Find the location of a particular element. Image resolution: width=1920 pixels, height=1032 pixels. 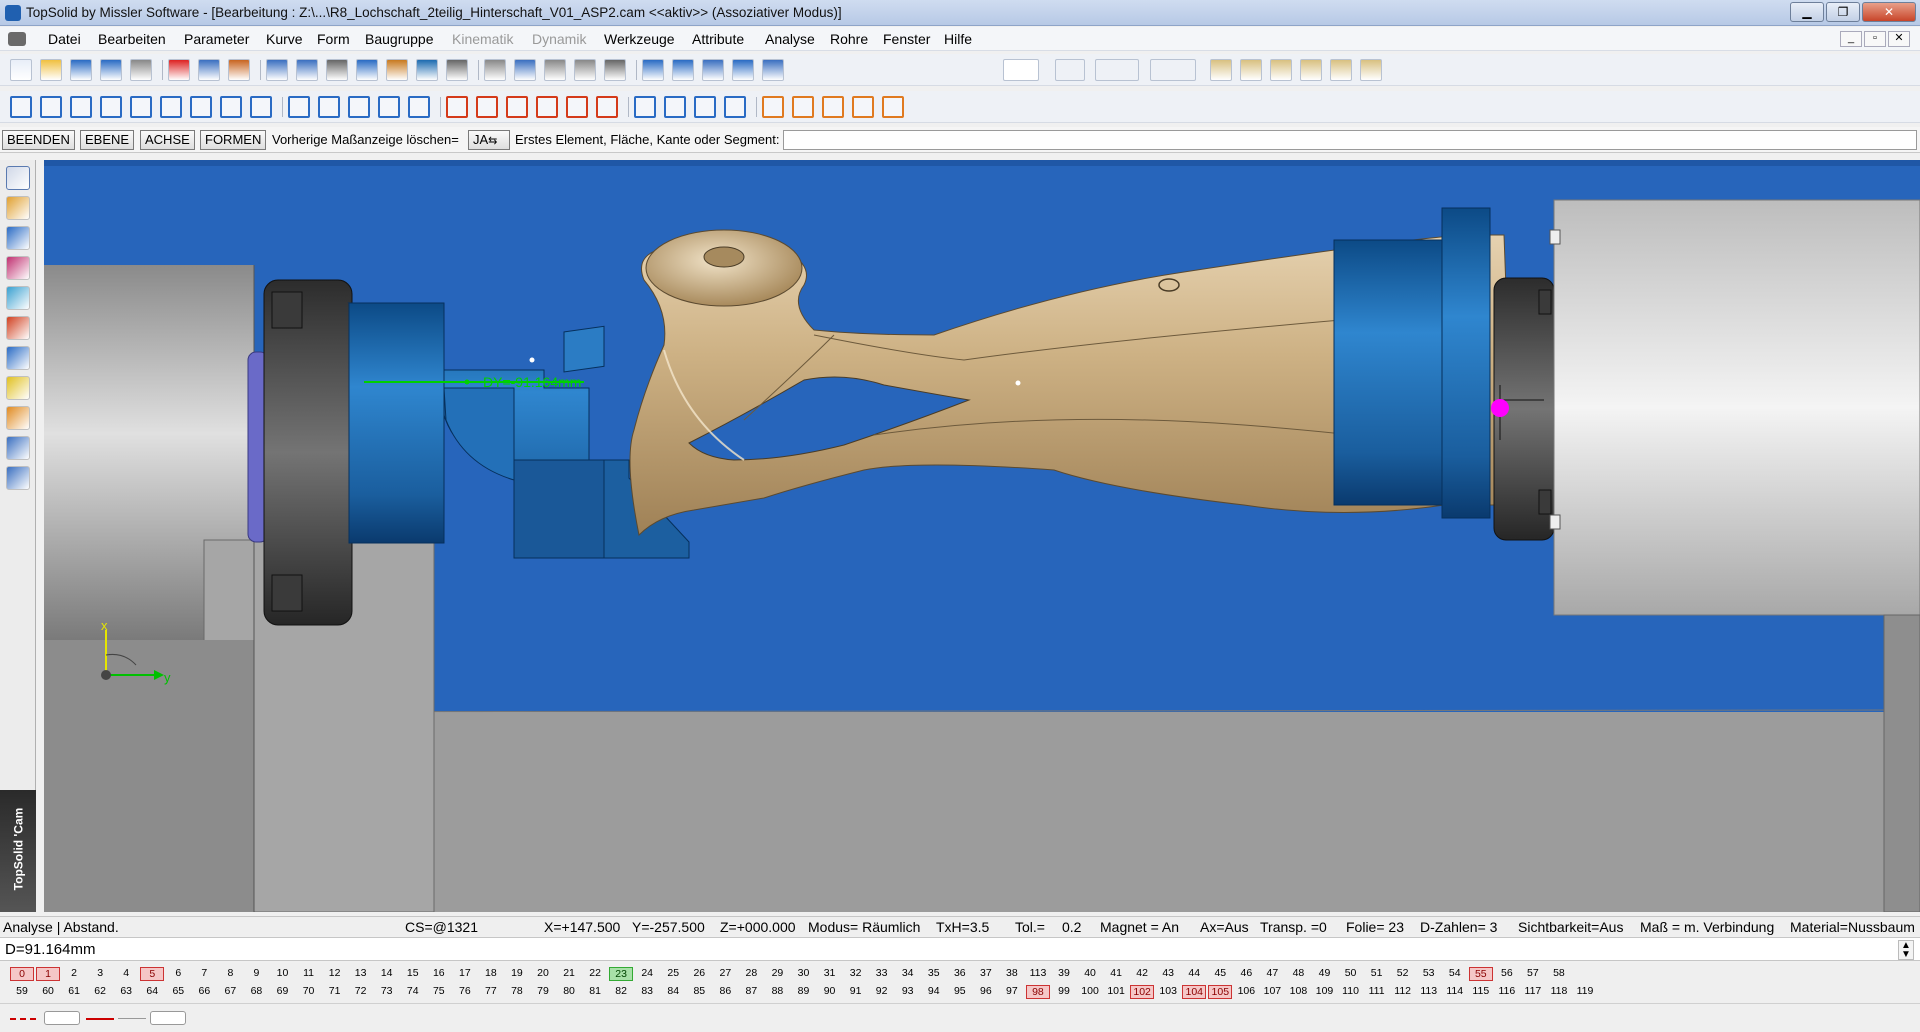

doc-restore-button: ▫ is located at coordinates (1875, 39).